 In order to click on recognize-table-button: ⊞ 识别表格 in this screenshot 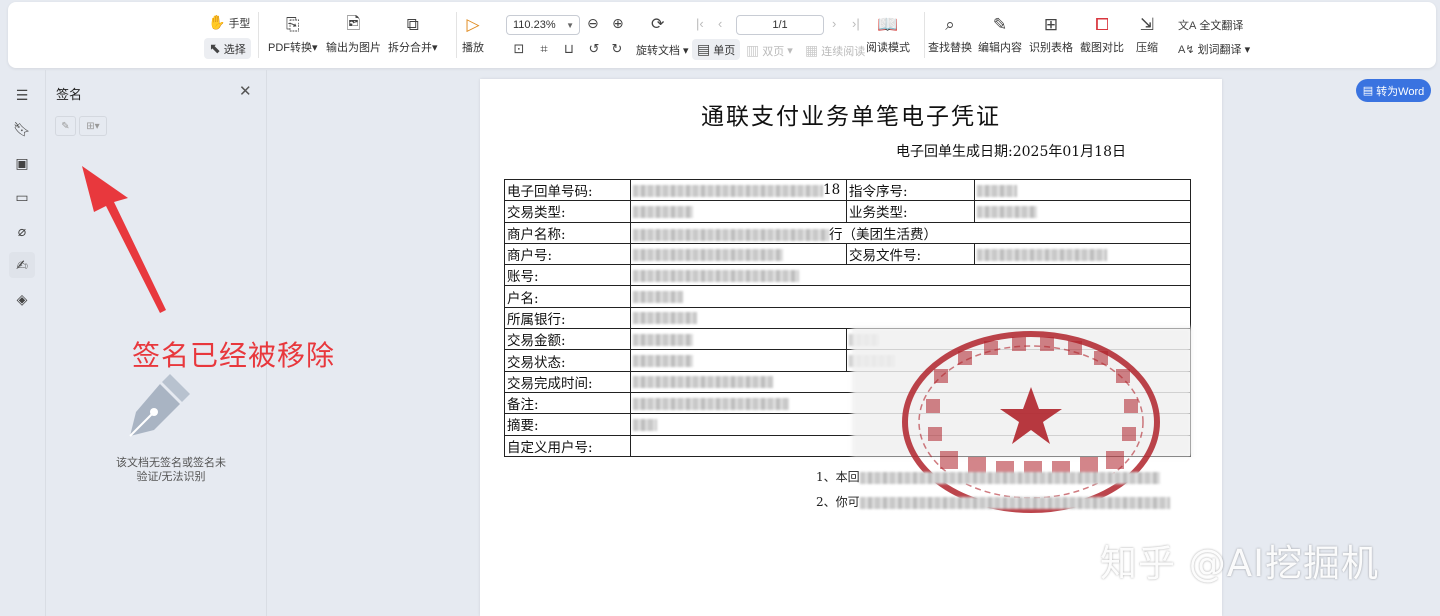, I will do `click(1051, 34)`.